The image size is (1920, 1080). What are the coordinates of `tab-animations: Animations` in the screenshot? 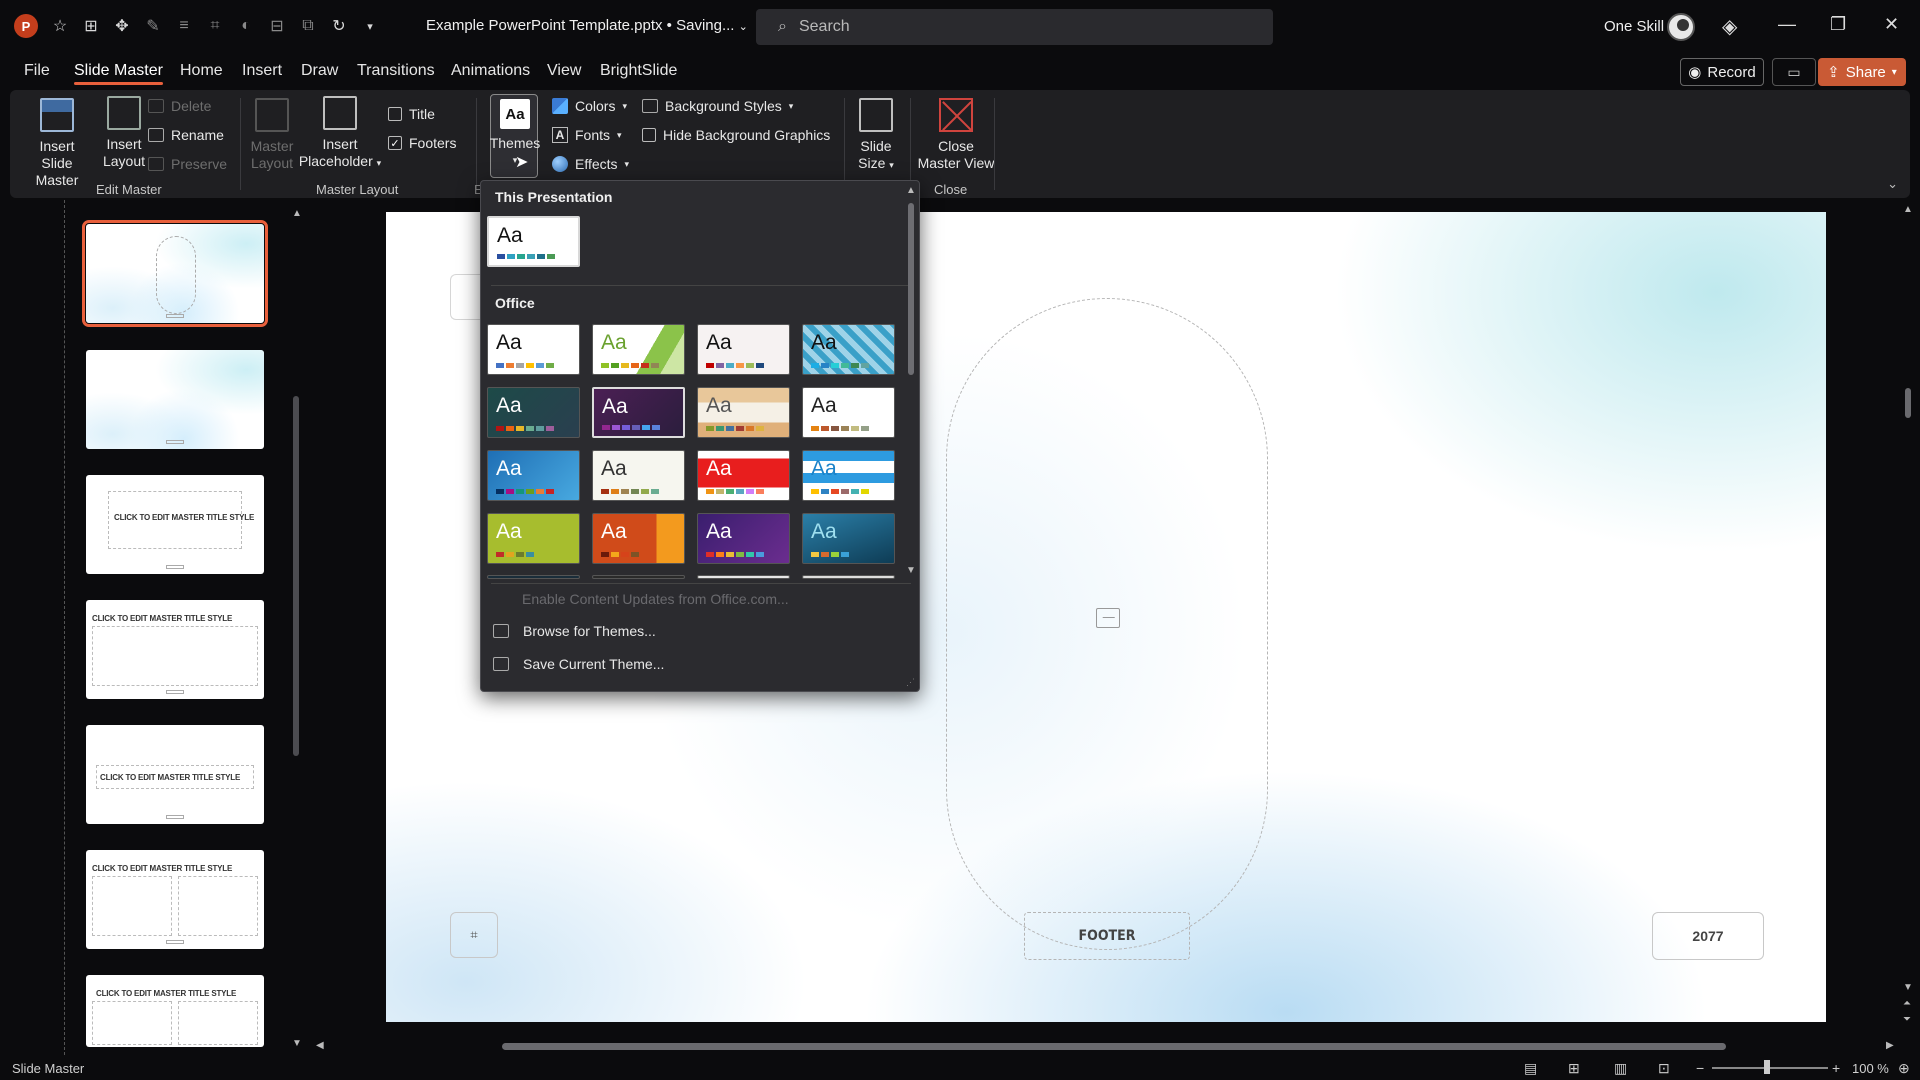 It's located at (490, 71).